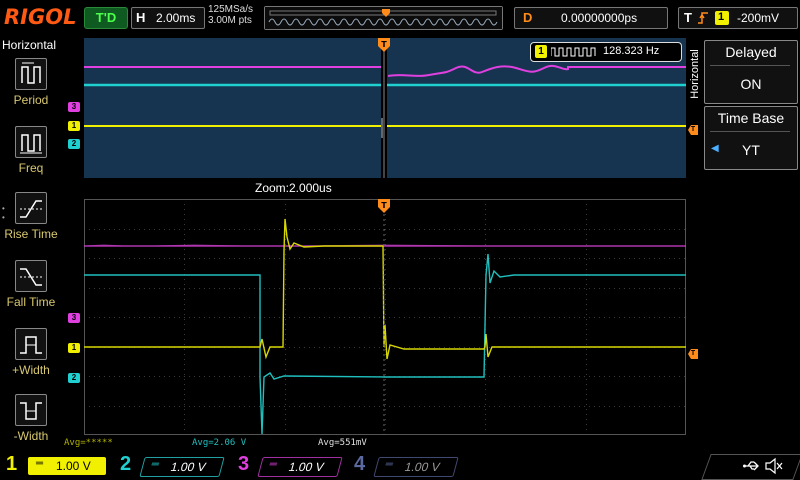 This screenshot has width=800, height=480. Describe the element at coordinates (758, 18) in the screenshot. I see `trigger-level-value: -200mV` at that location.